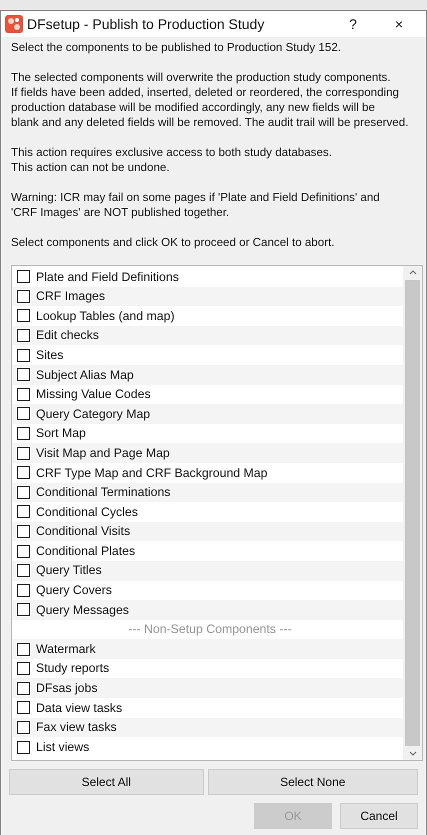 The height and width of the screenshot is (835, 427). What do you see at coordinates (193, 107) in the screenshot?
I see `message-text: production database will be modified accordingly, any new fields will be` at bounding box center [193, 107].